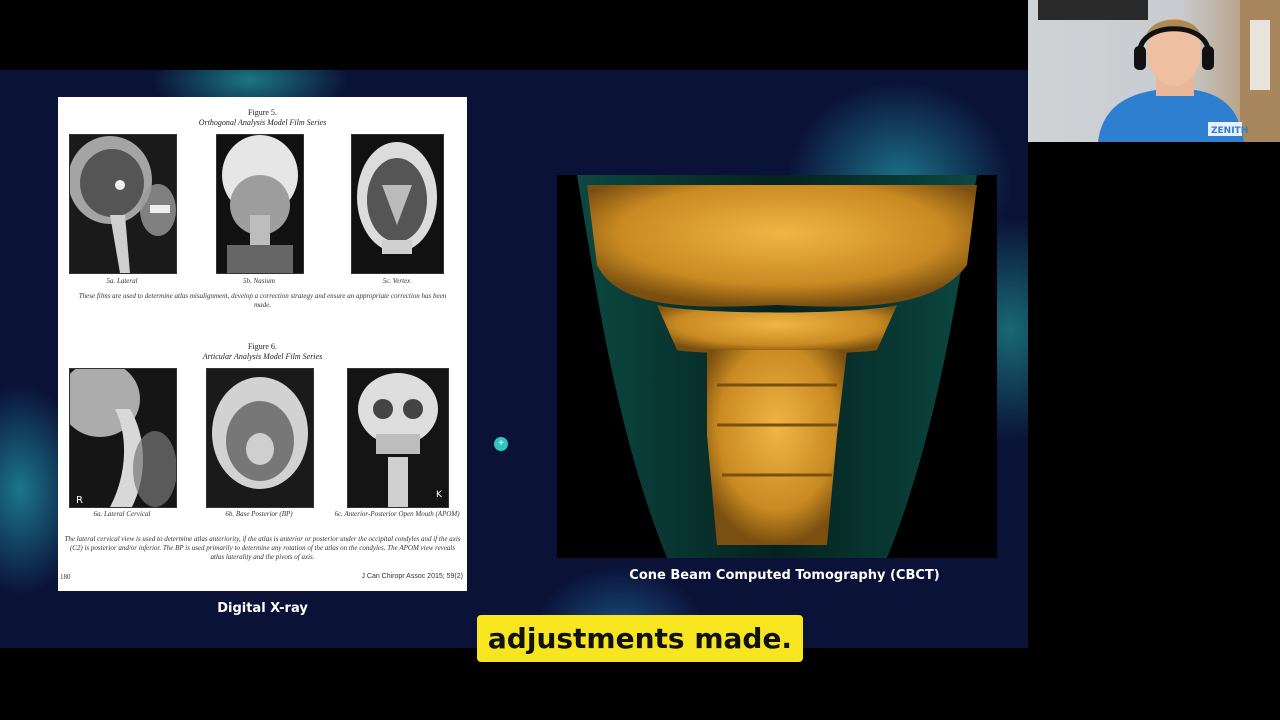 This screenshot has height=720, width=1280. What do you see at coordinates (640, 638) in the screenshot?
I see `subtitle-caption: adjustments made.` at bounding box center [640, 638].